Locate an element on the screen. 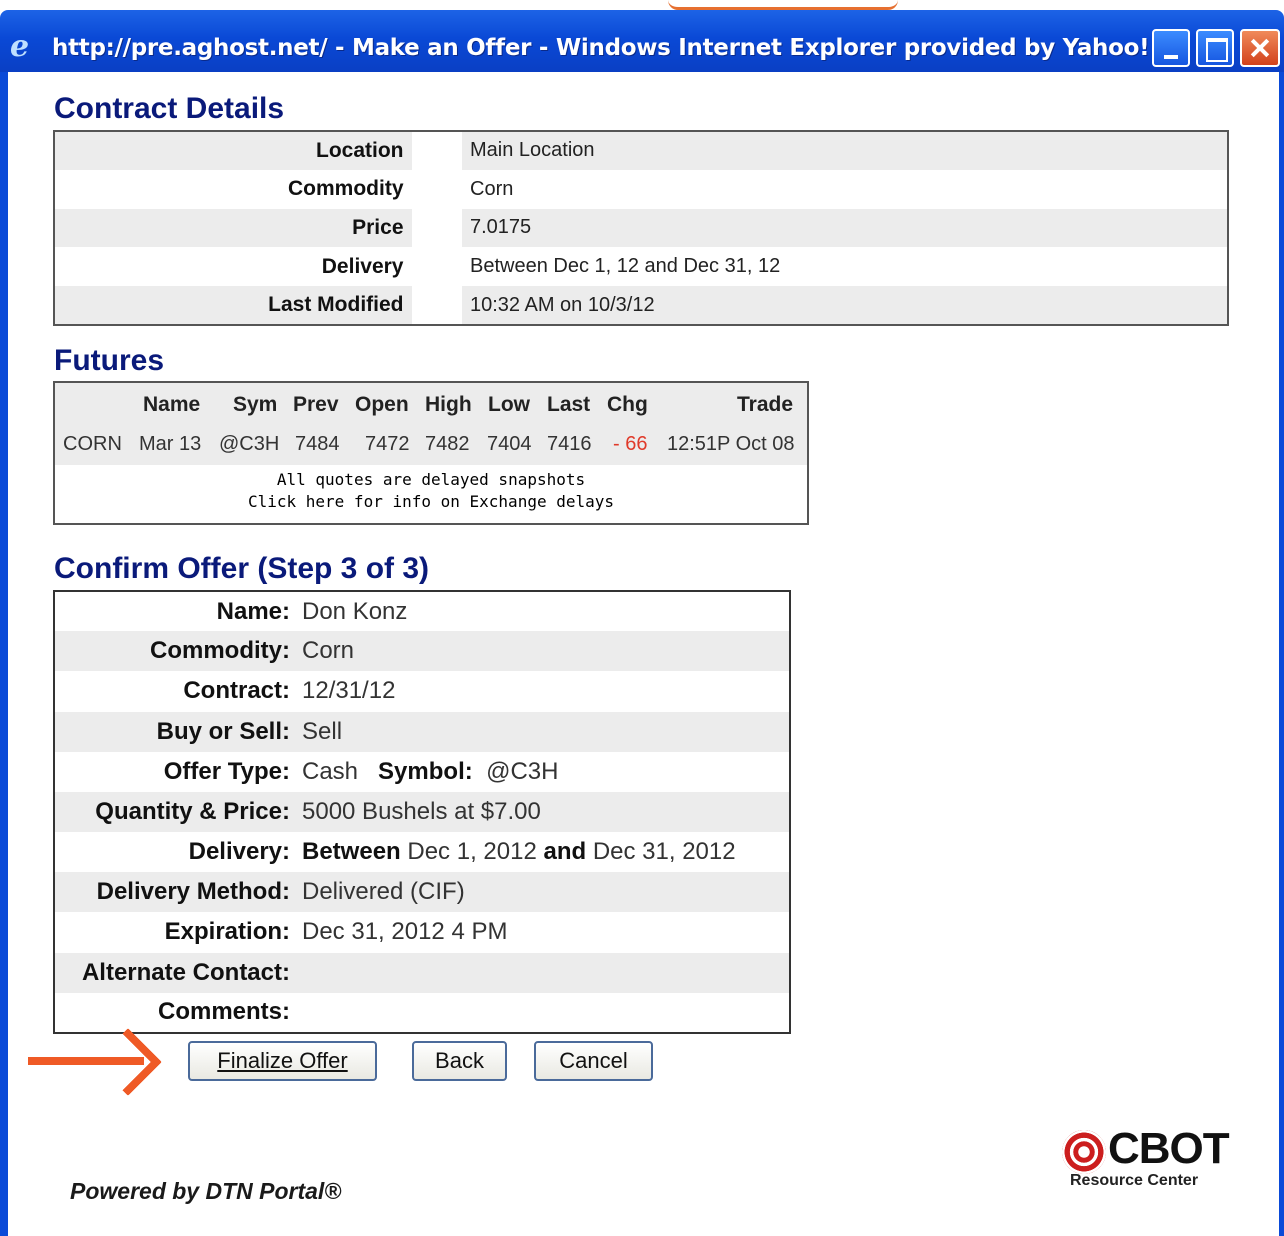 This screenshot has height=1236, width=1284. table-row: Buy or Sell: Sell is located at coordinates (422, 731).